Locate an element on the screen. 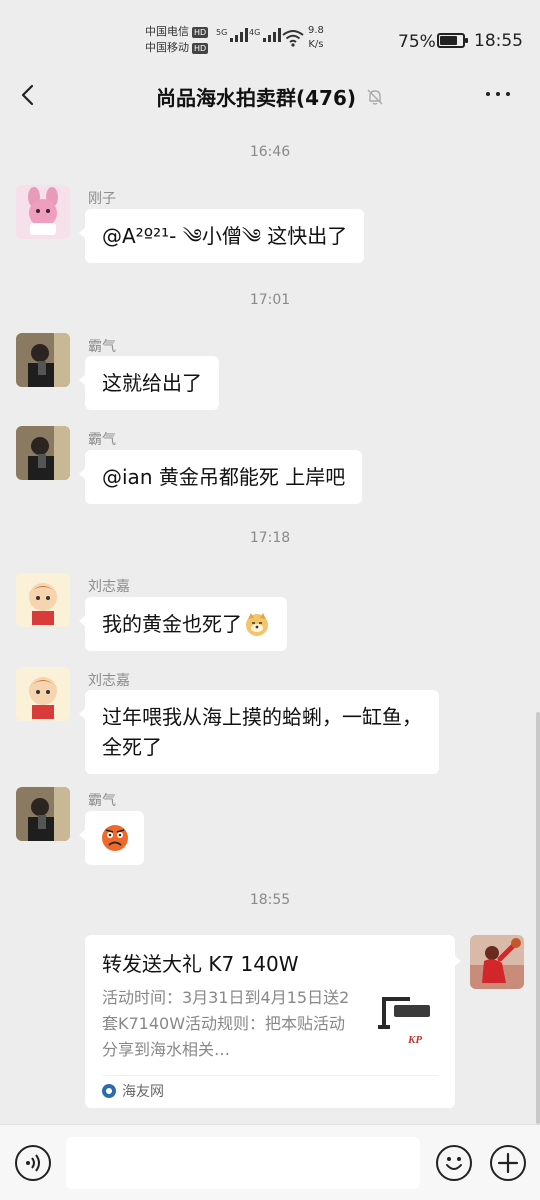 This screenshot has width=540, height=1200. chat-header: 尚品海水拍卖群(476) is located at coordinates (270, 95).